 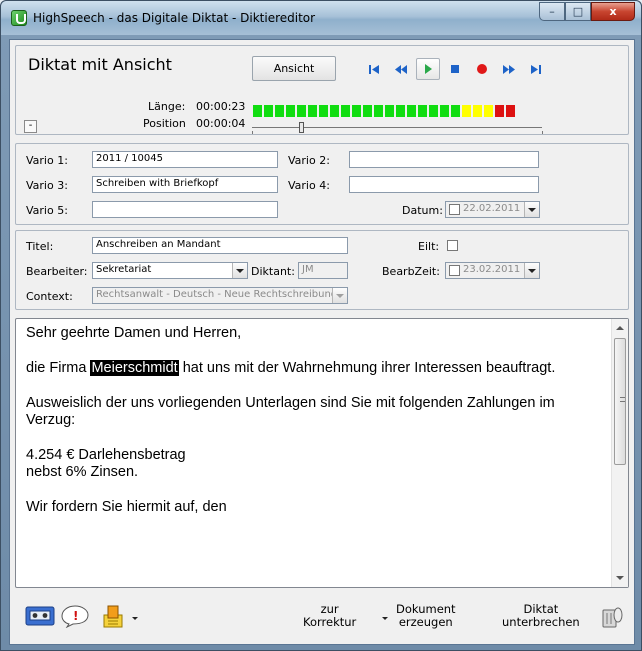 I want to click on transport-controls, so click(x=456, y=69).